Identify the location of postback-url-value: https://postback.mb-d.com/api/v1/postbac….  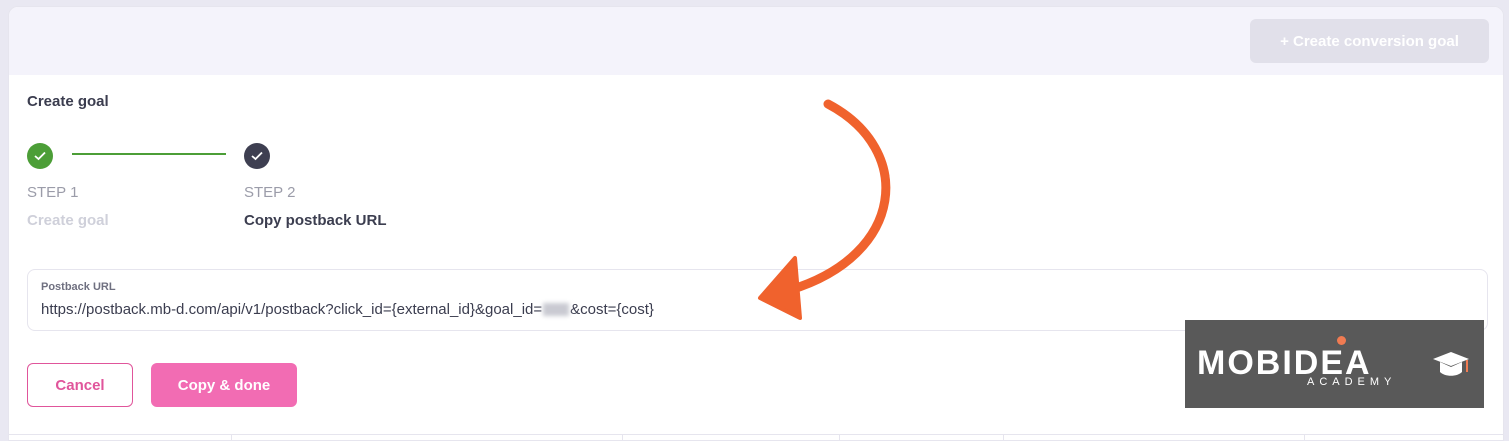
(347, 309).